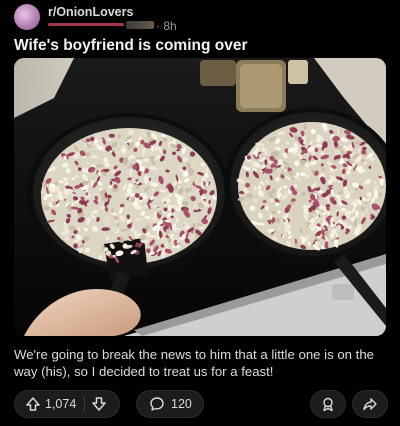 The width and height of the screenshot is (400, 426). What do you see at coordinates (200, 46) in the screenshot?
I see `post-title: Wife's boyfriend is coming over` at bounding box center [200, 46].